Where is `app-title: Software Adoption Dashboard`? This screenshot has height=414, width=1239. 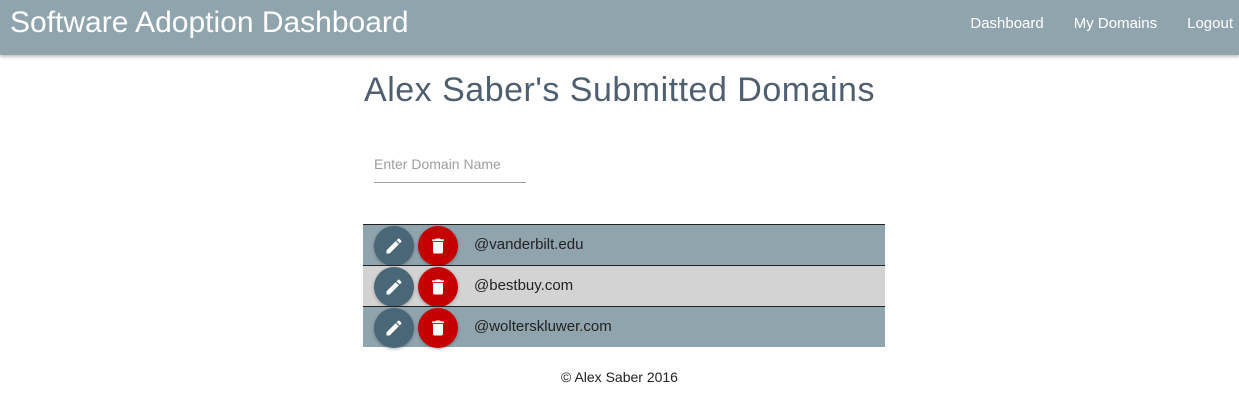 app-title: Software Adoption Dashboard is located at coordinates (209, 22).